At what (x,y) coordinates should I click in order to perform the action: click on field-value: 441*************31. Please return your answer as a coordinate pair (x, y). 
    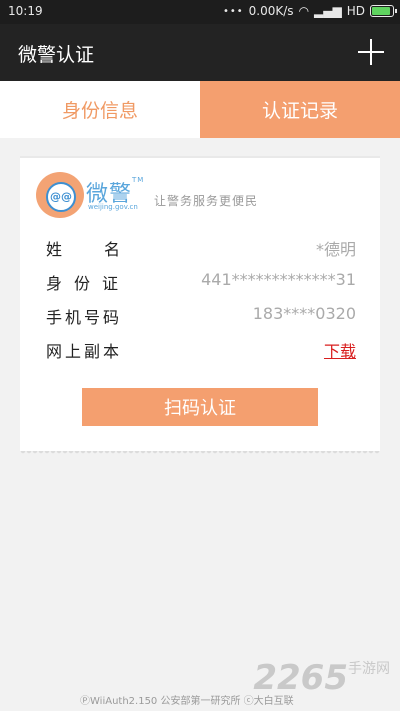
    Looking at the image, I should click on (278, 279).